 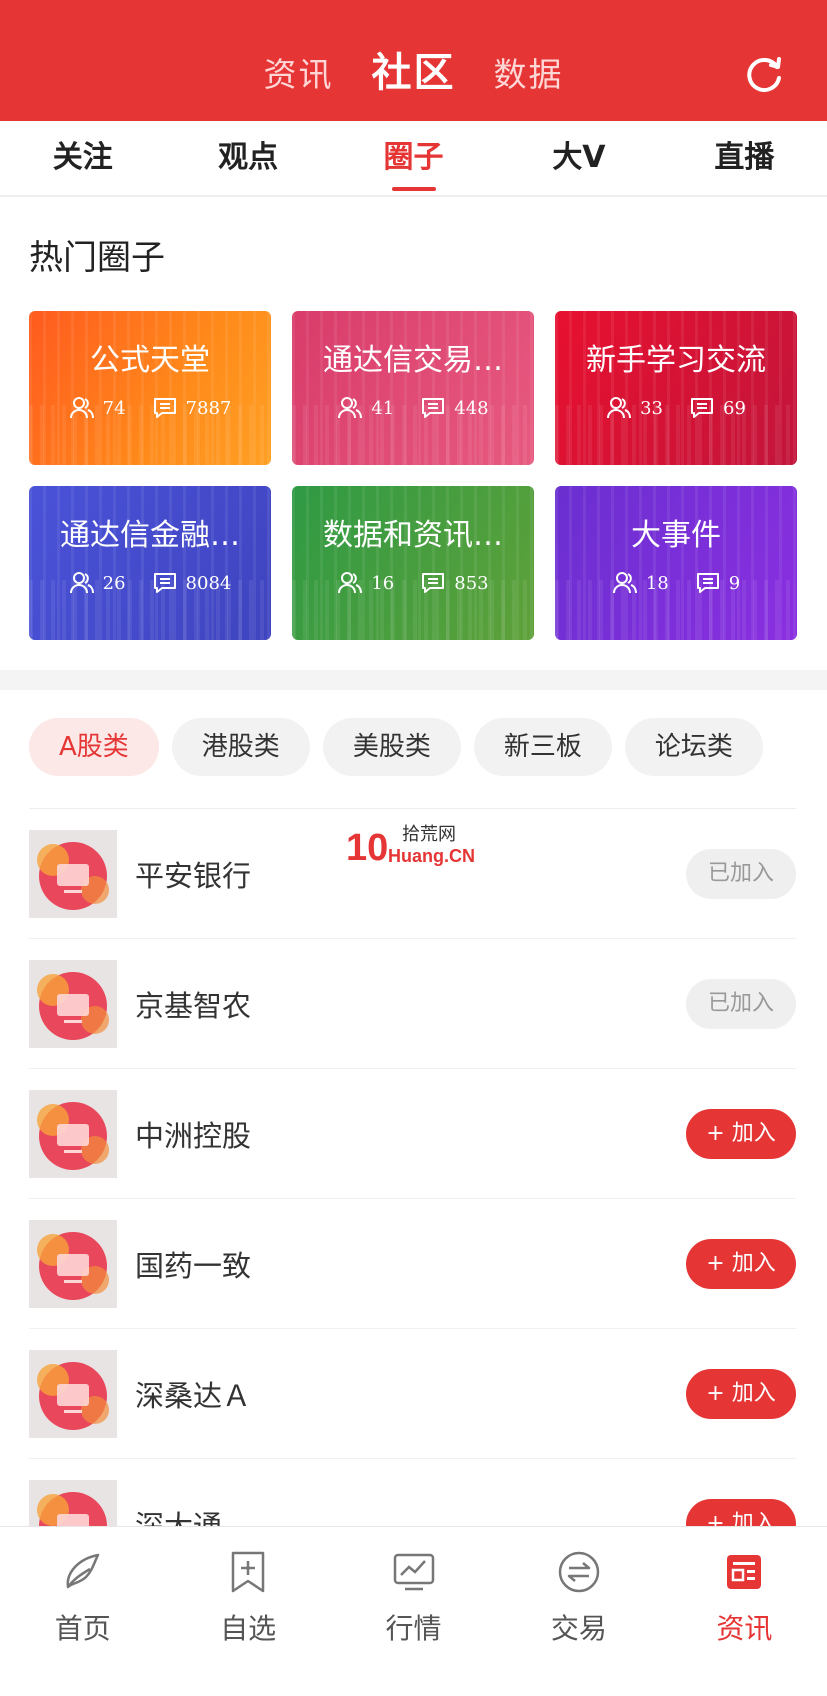 I want to click on nav-trade-label: 交易, so click(x=578, y=1628).